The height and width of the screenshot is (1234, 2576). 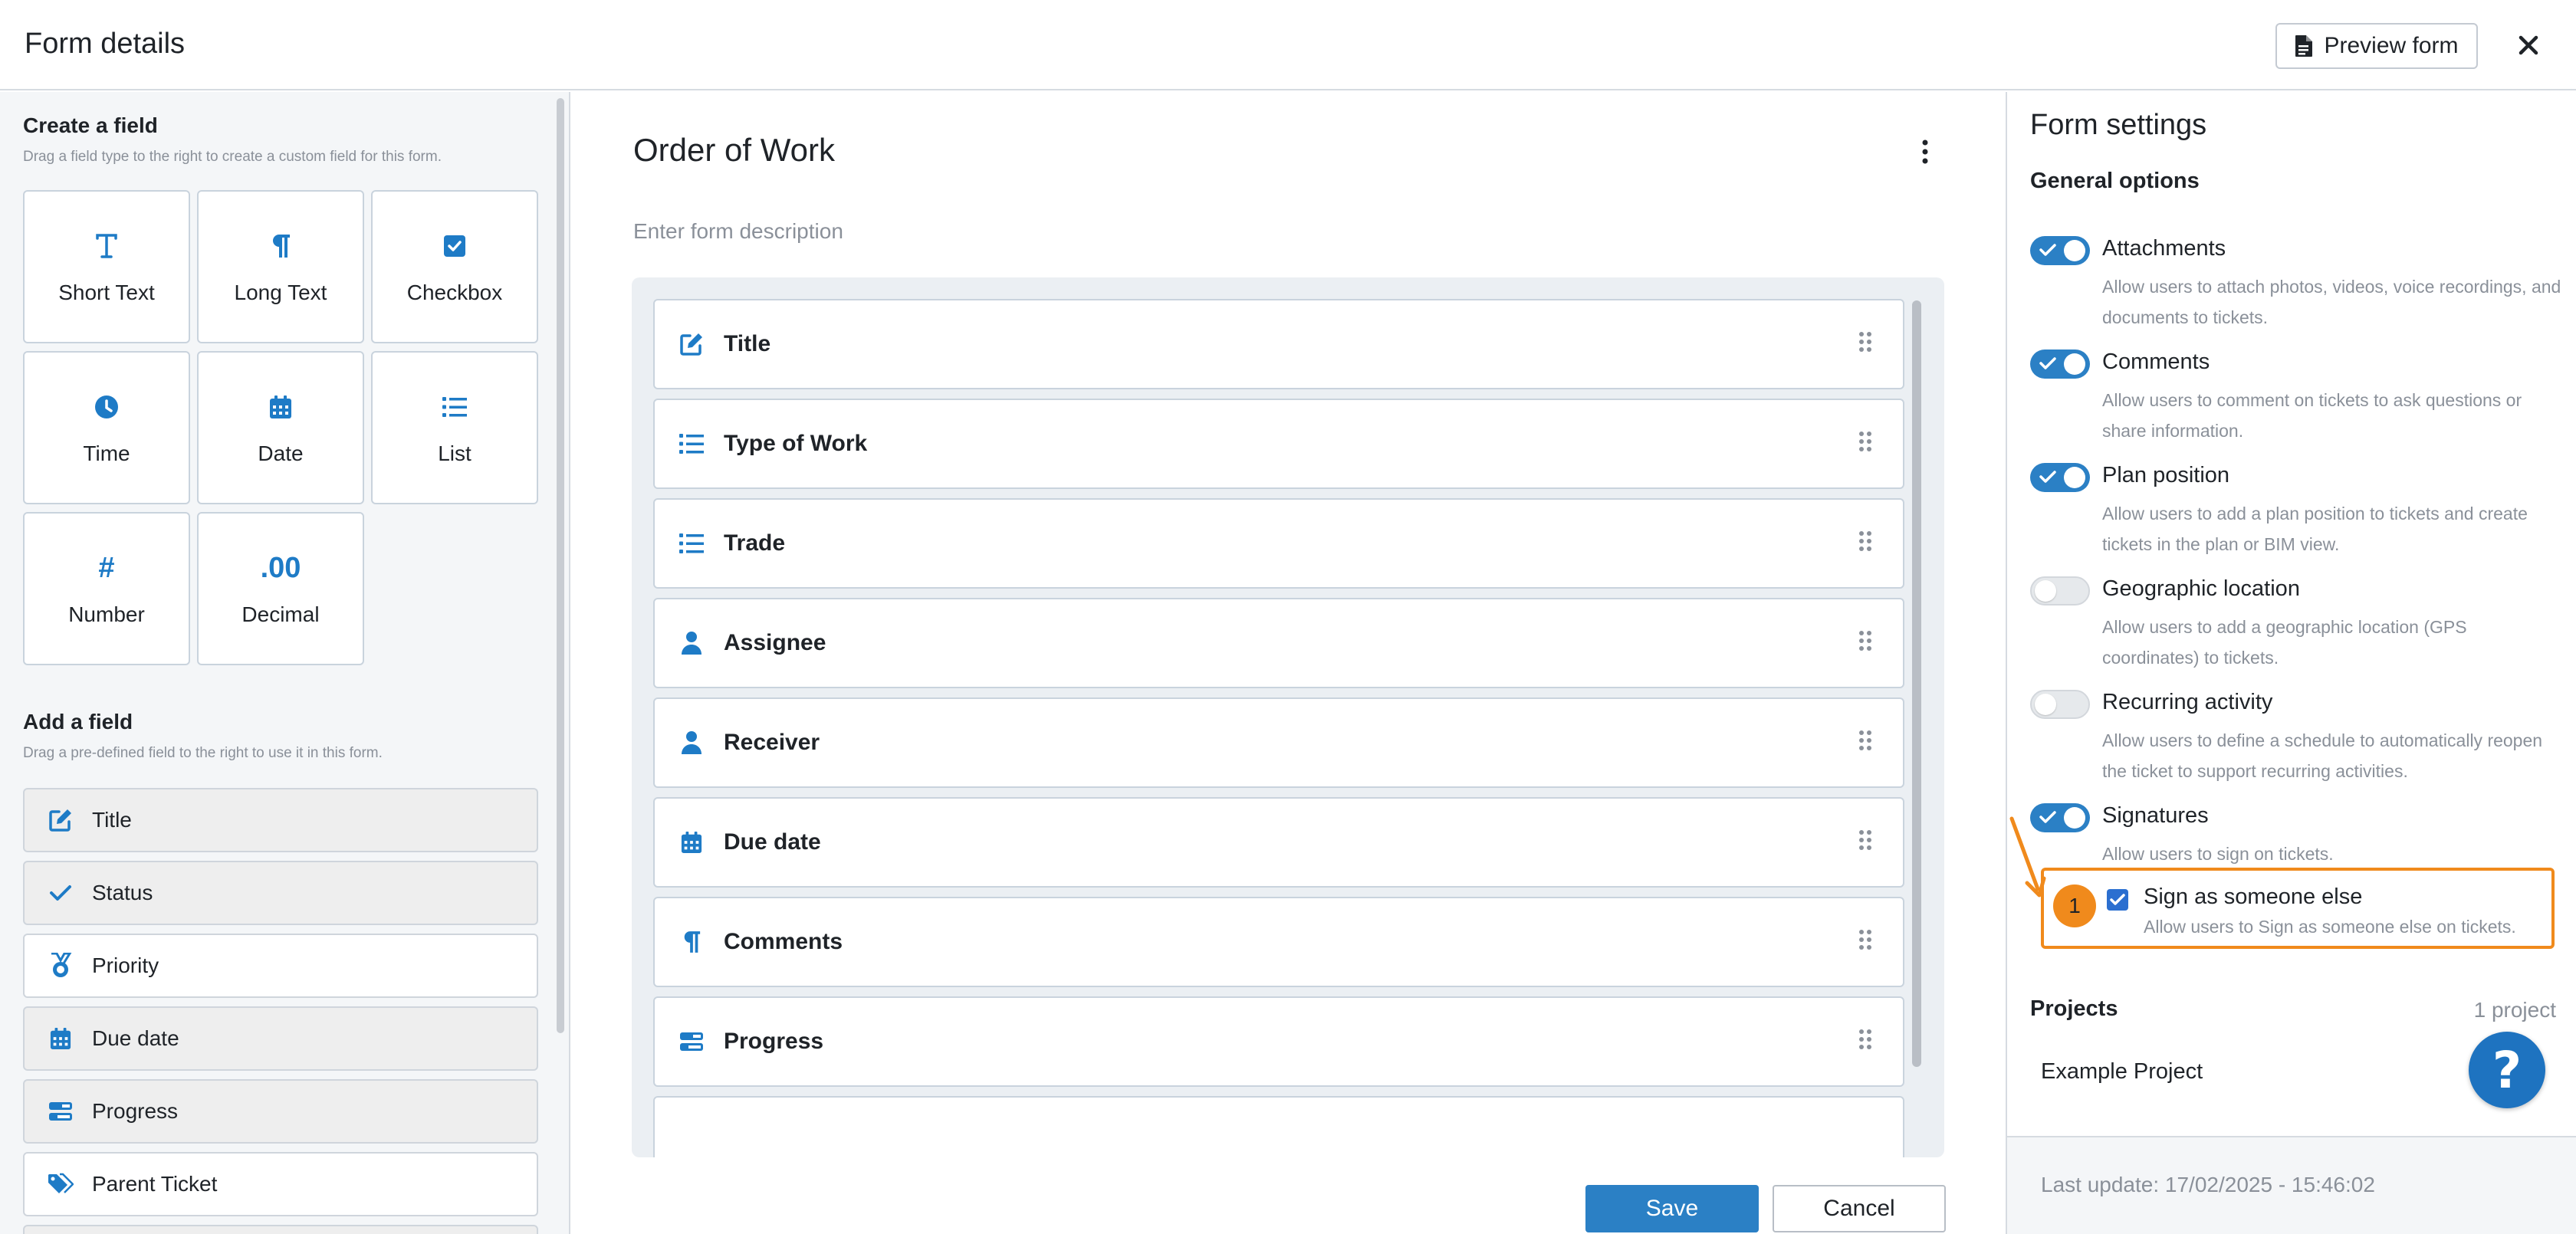 What do you see at coordinates (455, 427) in the screenshot?
I see `field-type-list: List` at bounding box center [455, 427].